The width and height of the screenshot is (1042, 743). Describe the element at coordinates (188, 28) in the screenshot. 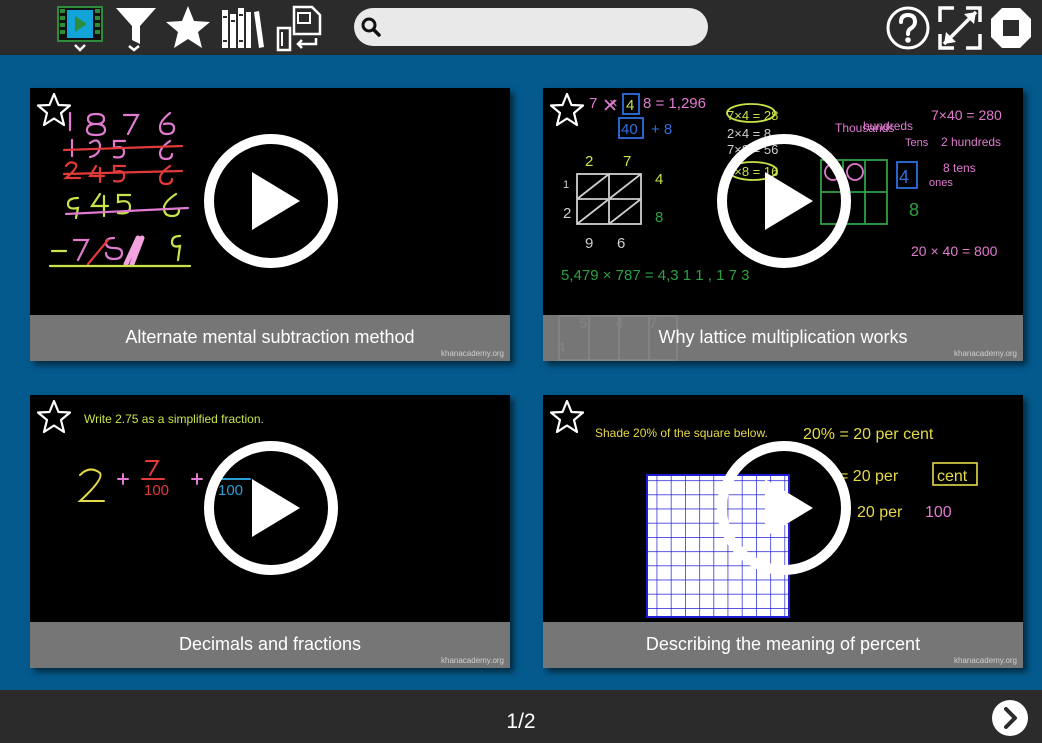

I see `favorites-star-icon` at that location.